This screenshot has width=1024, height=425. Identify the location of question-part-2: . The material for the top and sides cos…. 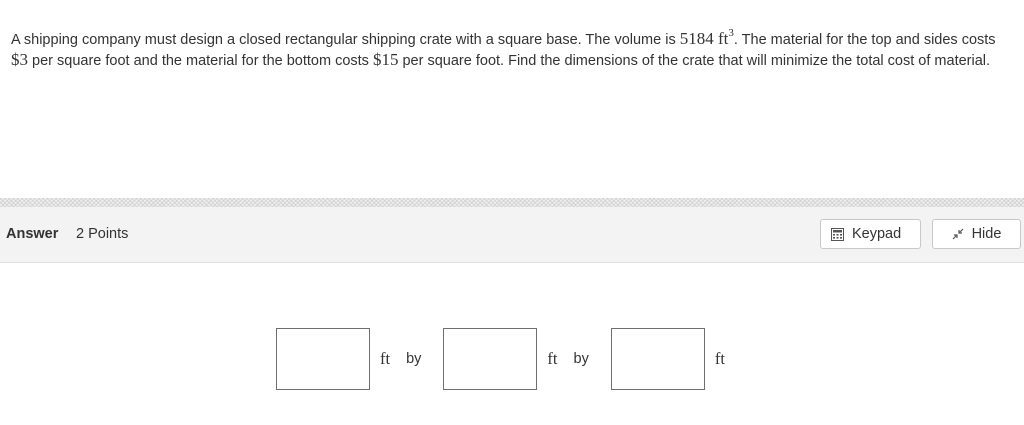
(864, 40).